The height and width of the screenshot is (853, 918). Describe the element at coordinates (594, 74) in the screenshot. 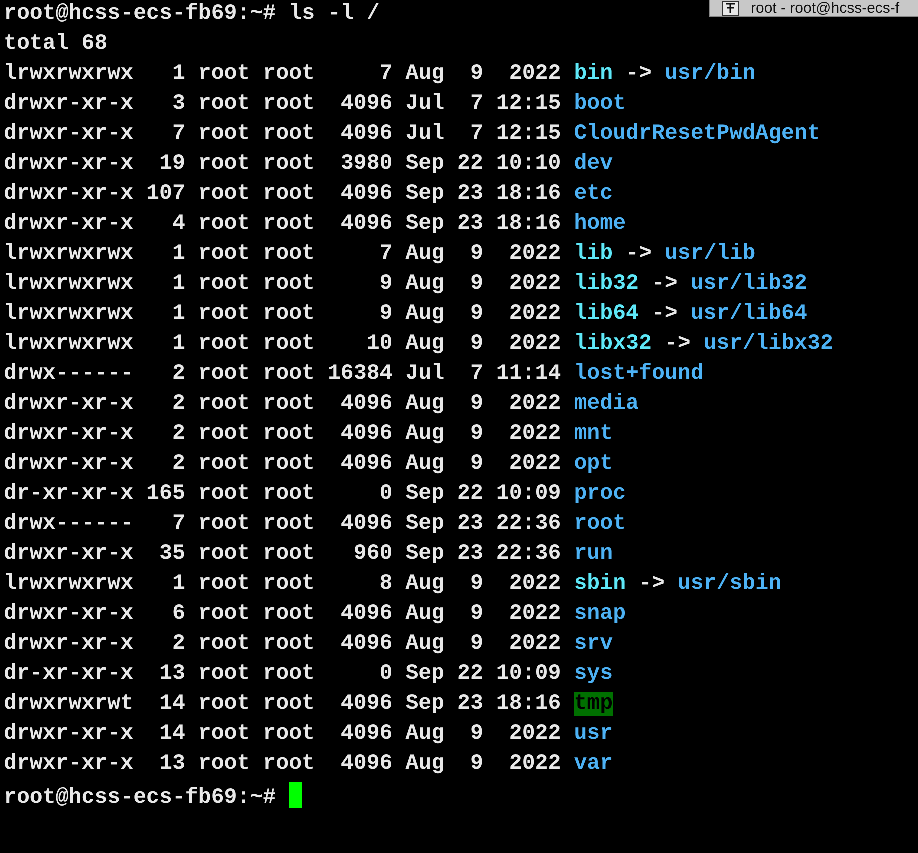

I see `link-name: bin` at that location.